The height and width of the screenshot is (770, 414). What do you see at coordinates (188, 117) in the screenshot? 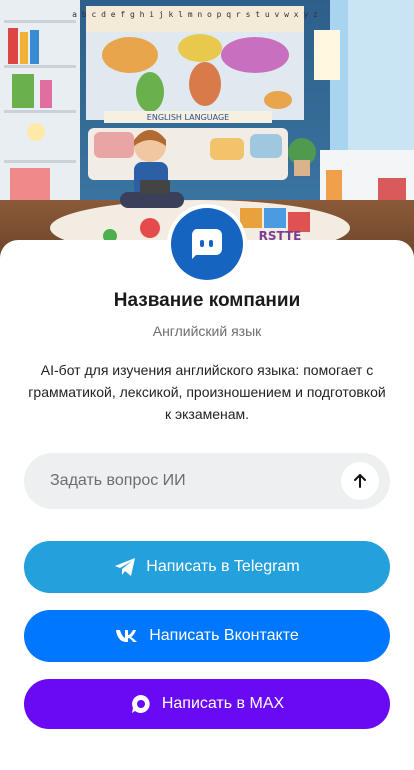
I see `english-banner: ENGLISH LANGUAGE` at bounding box center [188, 117].